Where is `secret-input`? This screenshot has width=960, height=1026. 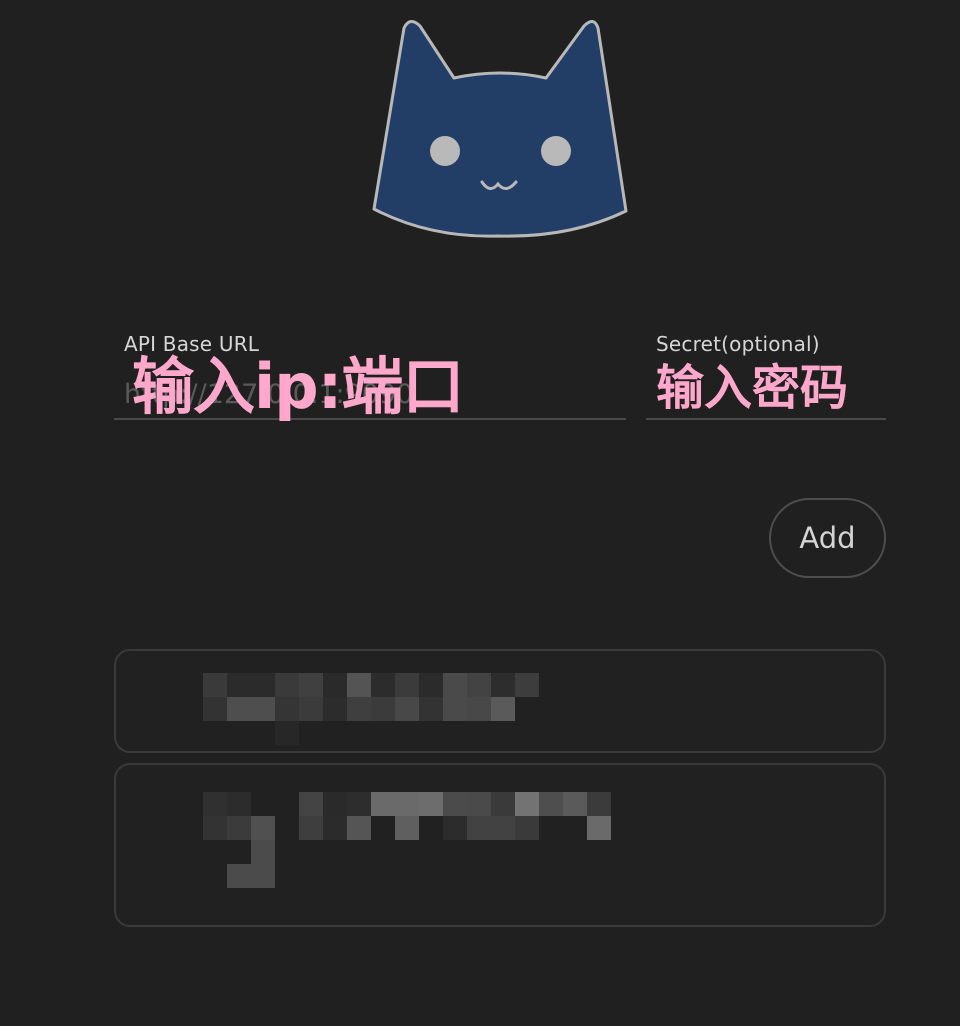 secret-input is located at coordinates (766, 395).